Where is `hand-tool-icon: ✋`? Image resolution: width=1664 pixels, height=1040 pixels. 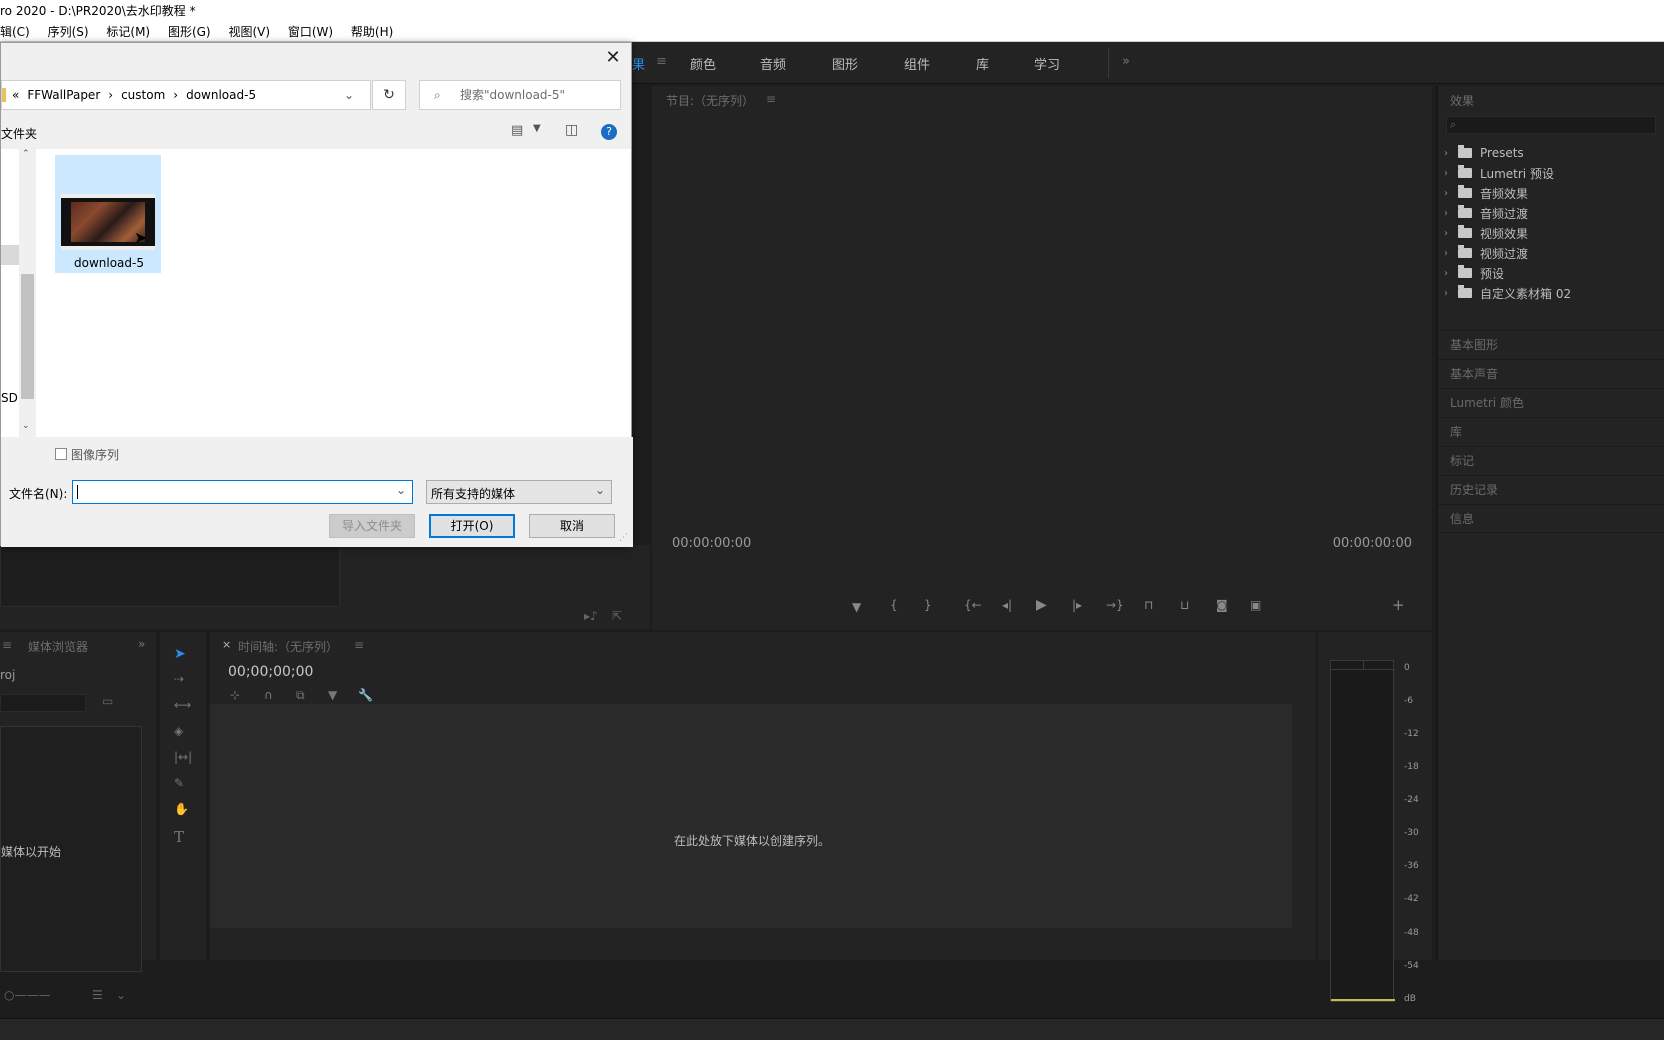 hand-tool-icon: ✋ is located at coordinates (181, 809).